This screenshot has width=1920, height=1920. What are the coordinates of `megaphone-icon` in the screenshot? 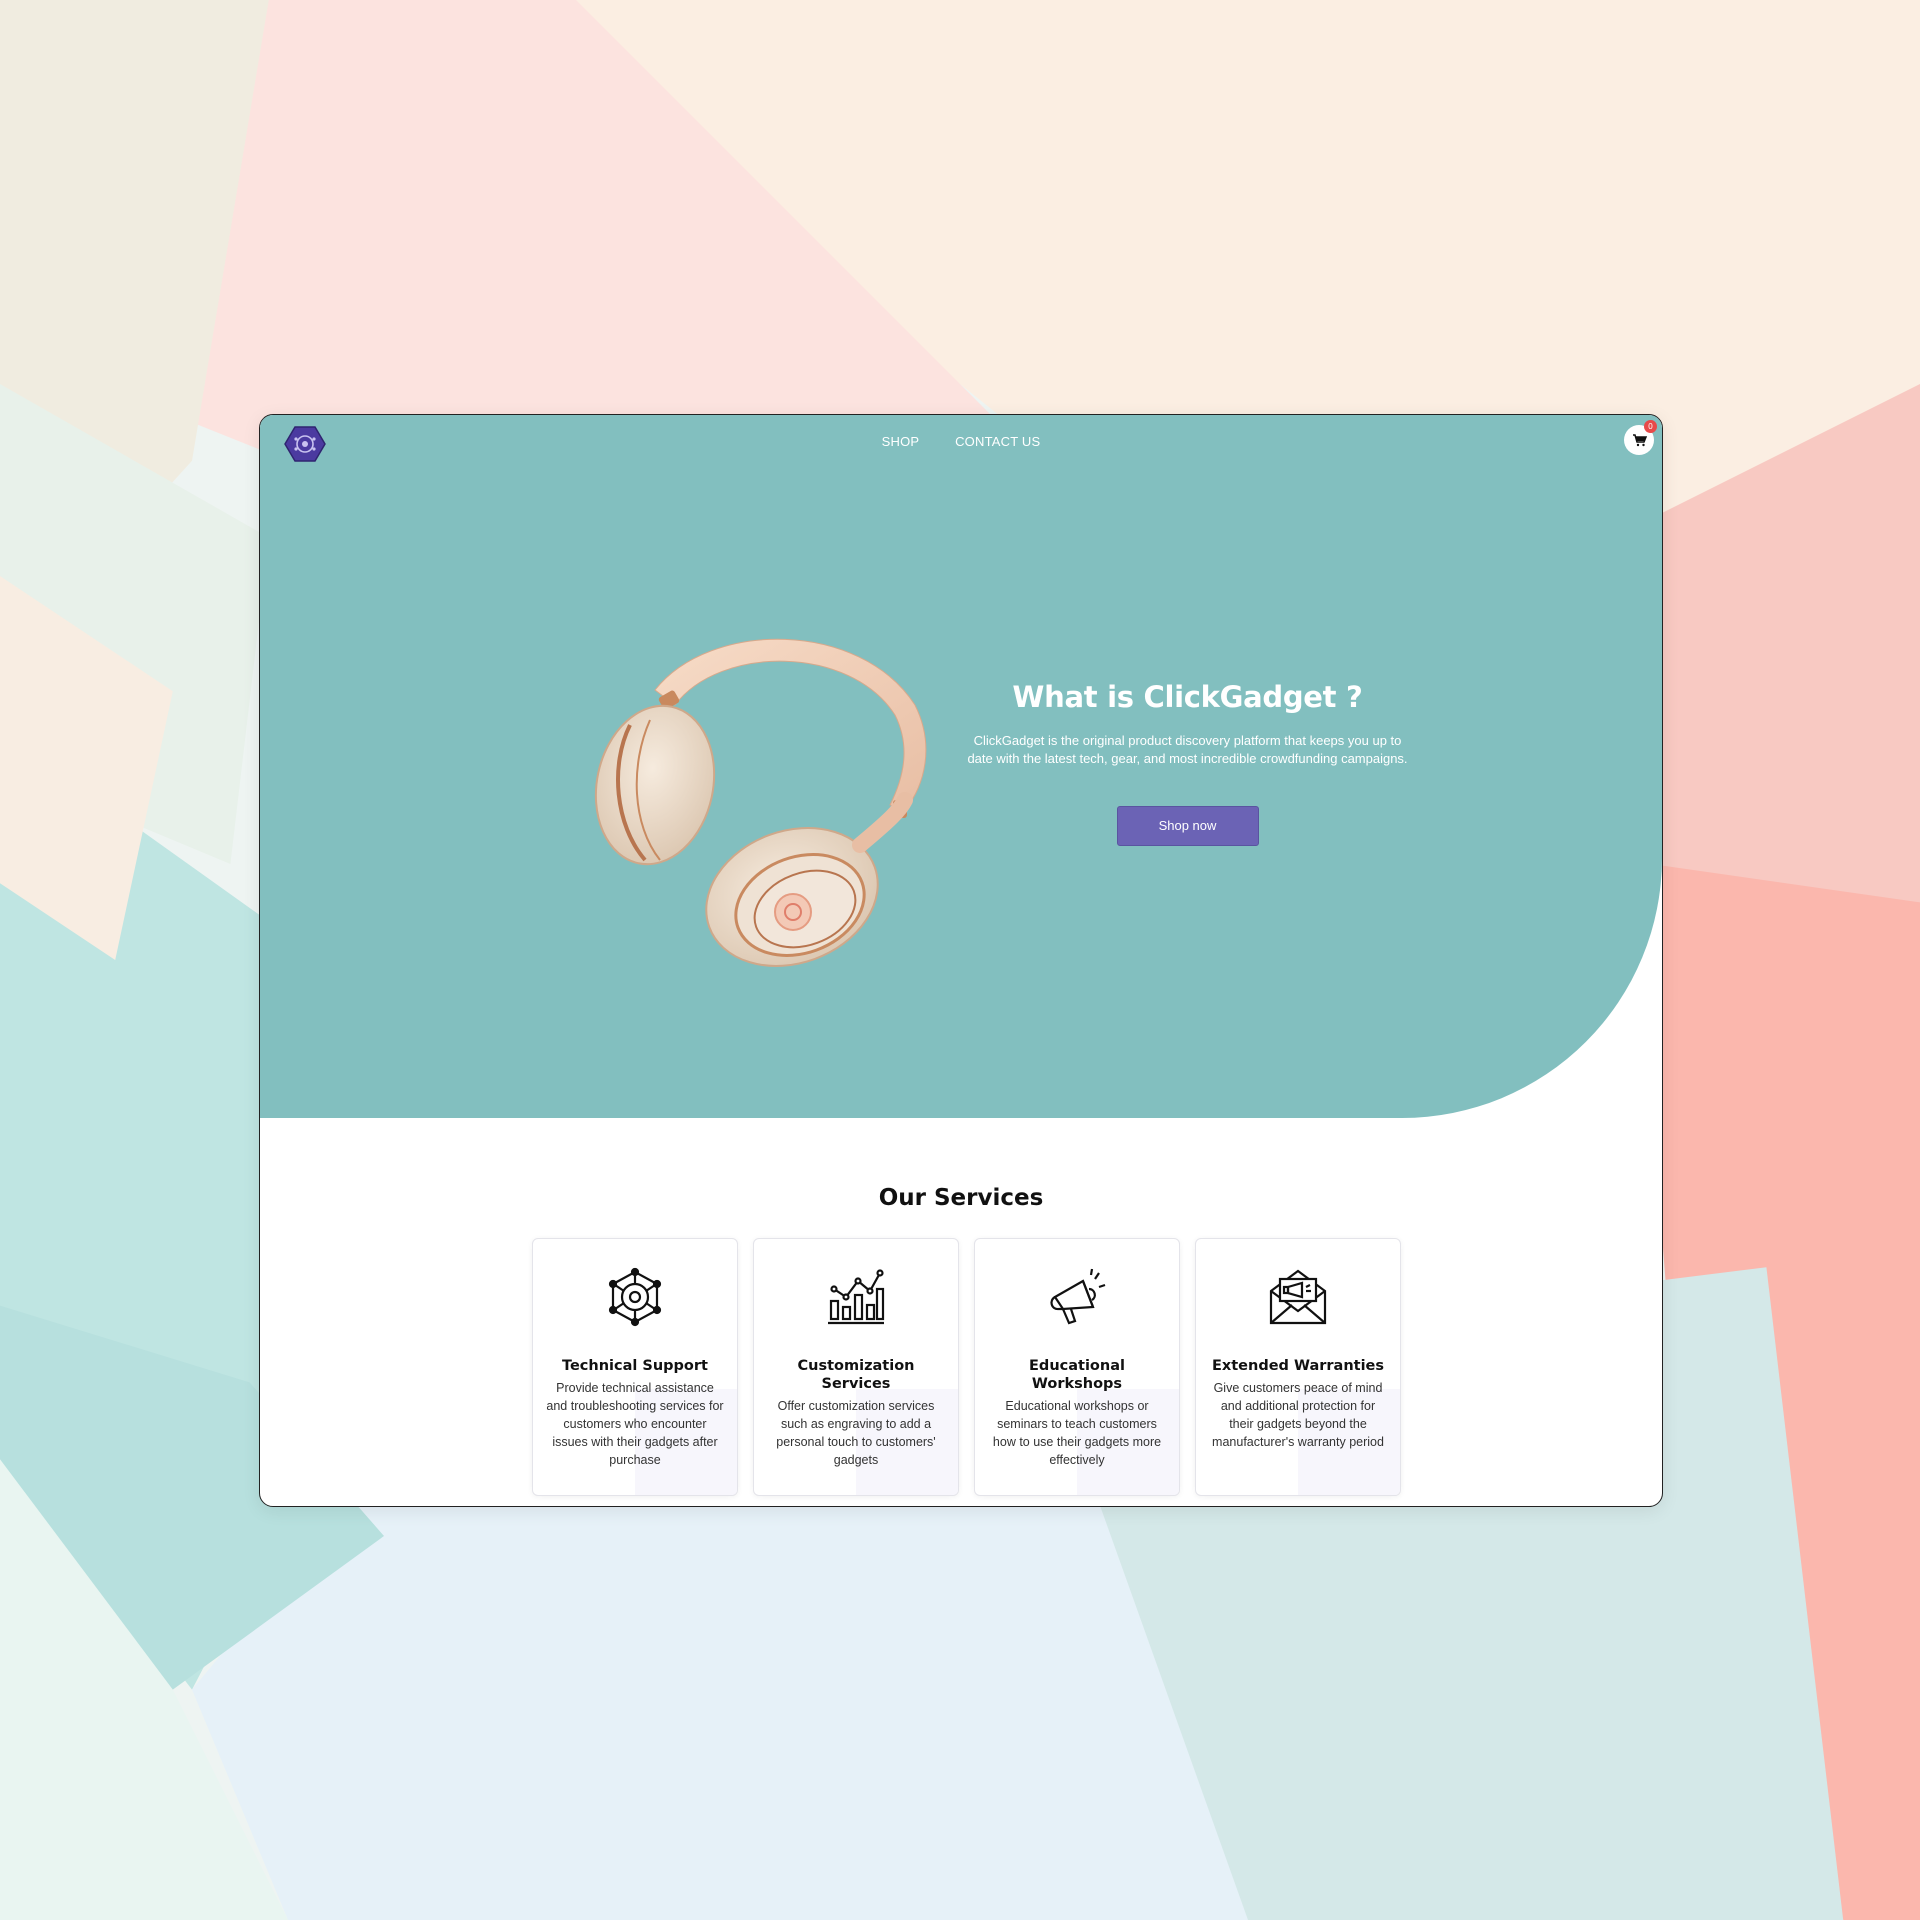 It's located at (1078, 1296).